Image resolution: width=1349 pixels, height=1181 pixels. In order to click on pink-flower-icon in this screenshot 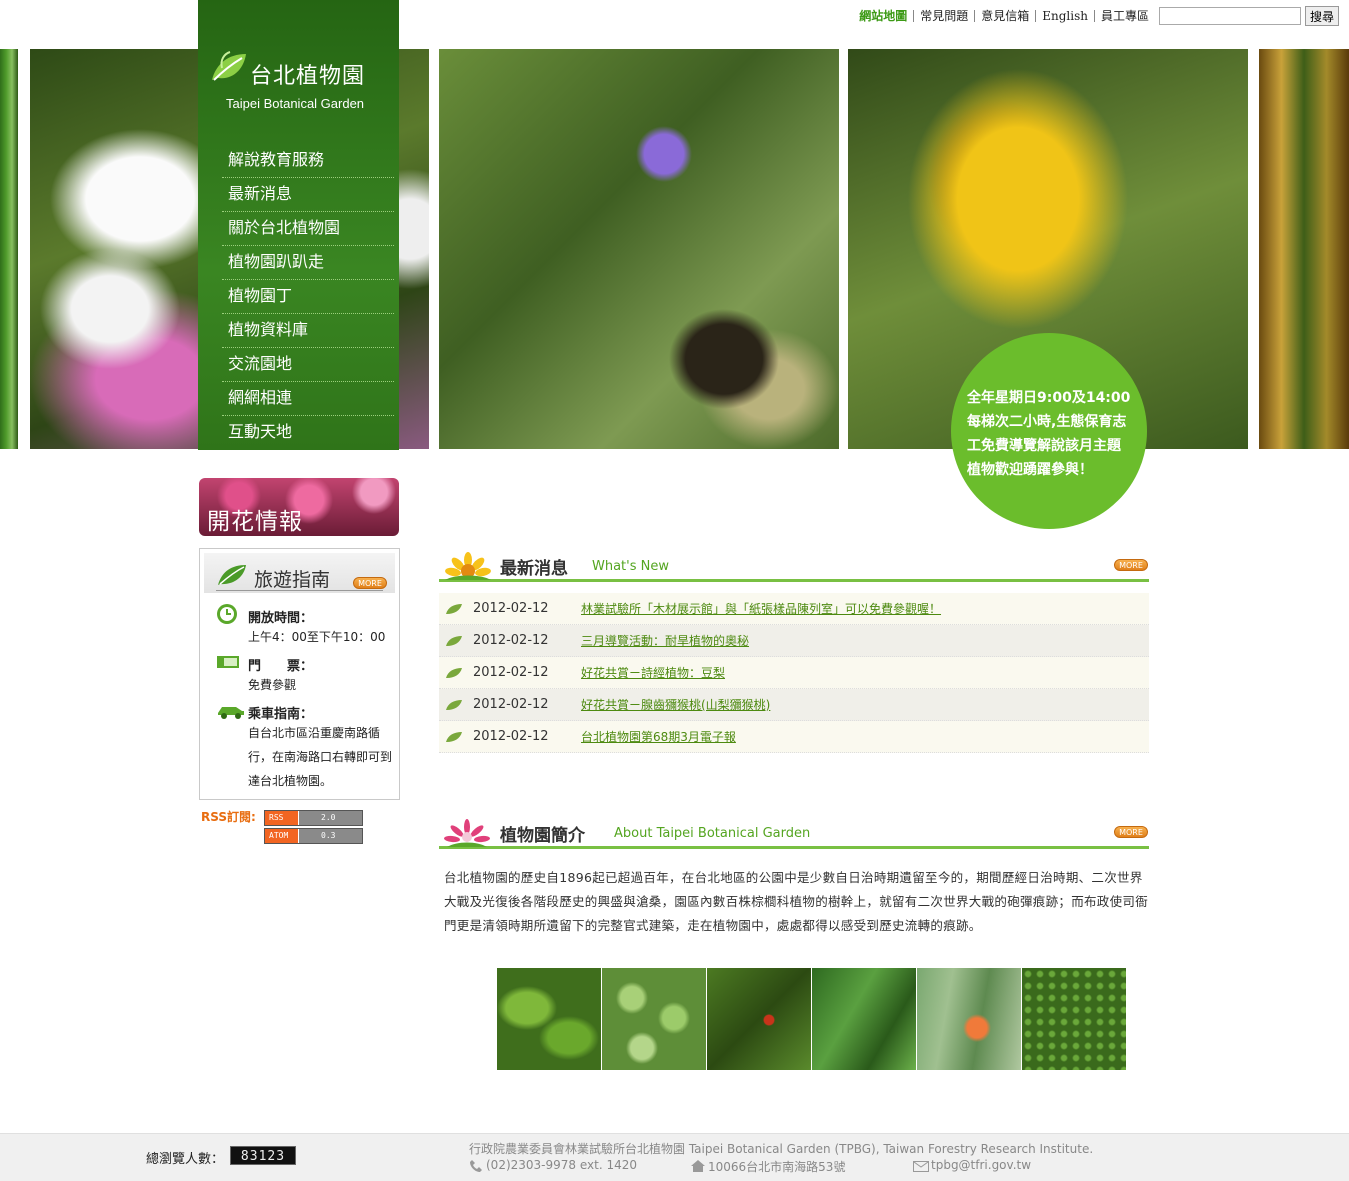, I will do `click(467, 833)`.